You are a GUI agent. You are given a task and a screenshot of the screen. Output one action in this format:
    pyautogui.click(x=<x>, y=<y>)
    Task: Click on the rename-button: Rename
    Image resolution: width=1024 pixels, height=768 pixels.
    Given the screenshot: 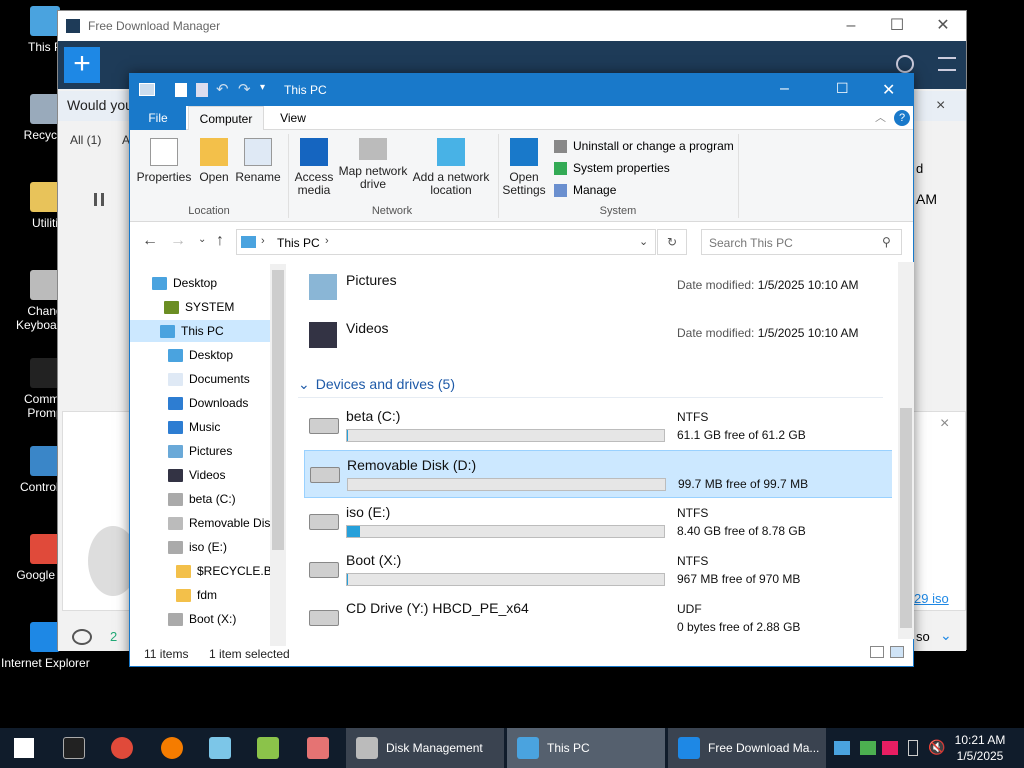 What is the action you would take?
    pyautogui.click(x=258, y=161)
    